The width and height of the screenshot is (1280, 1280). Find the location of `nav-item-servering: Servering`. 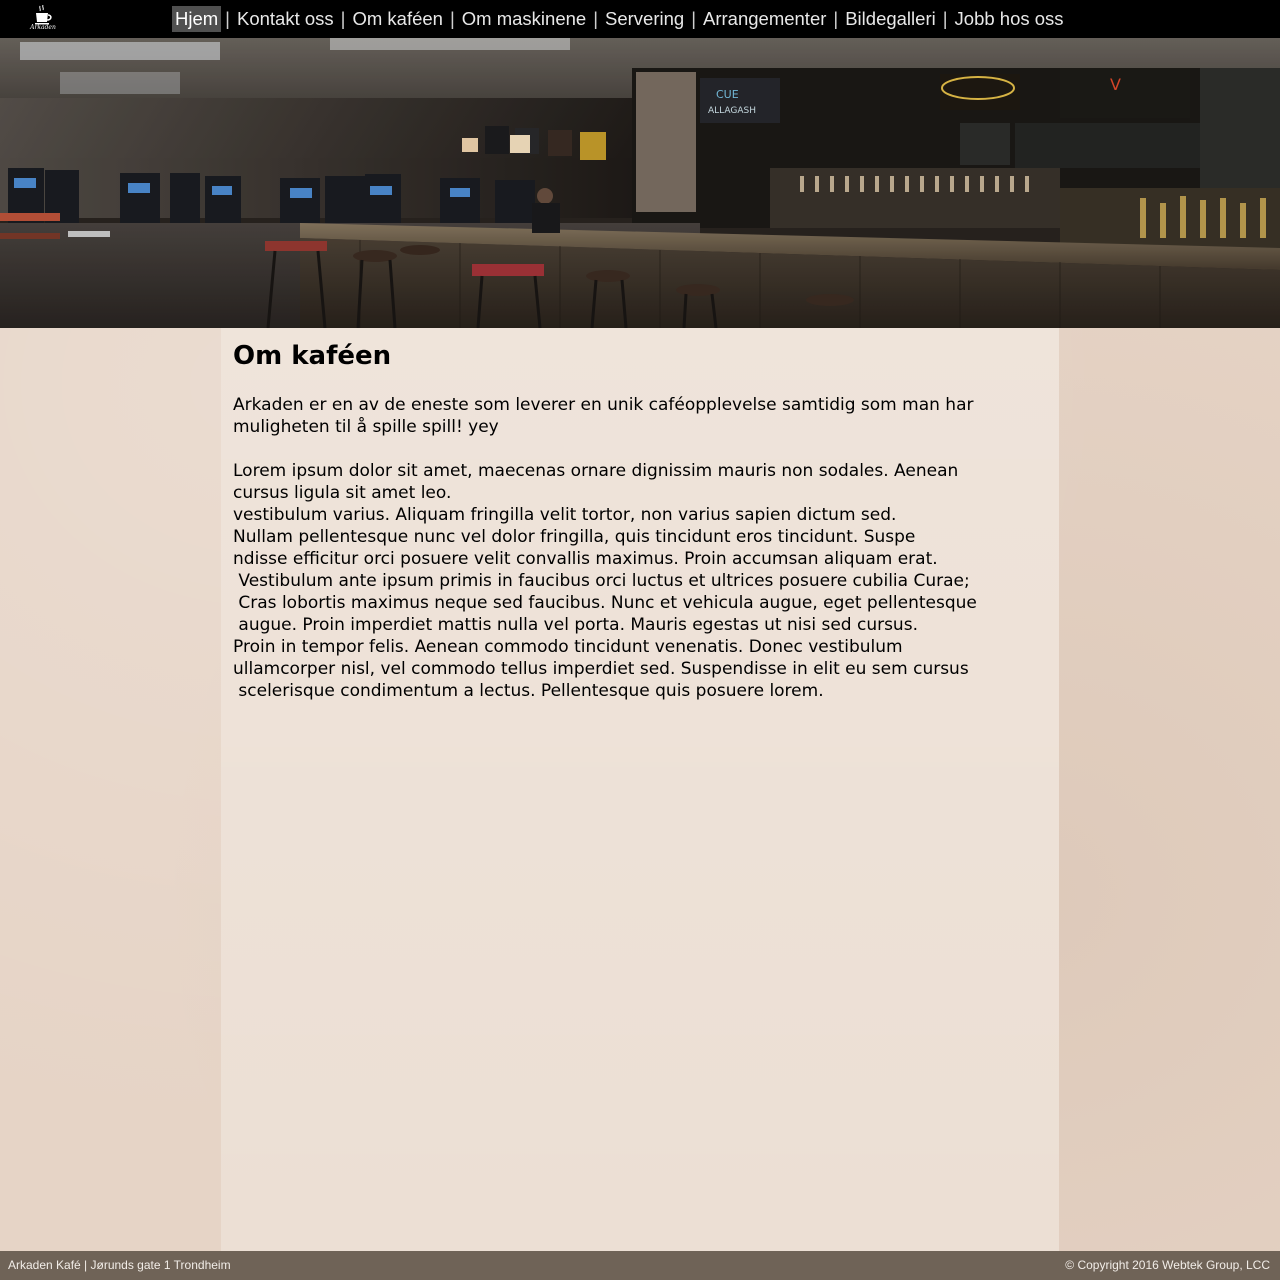

nav-item-servering: Servering is located at coordinates (644, 19).